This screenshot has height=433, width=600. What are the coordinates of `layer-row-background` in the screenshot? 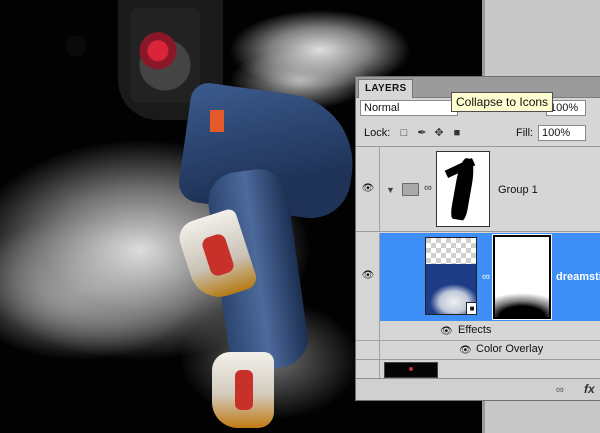 It's located at (478, 369).